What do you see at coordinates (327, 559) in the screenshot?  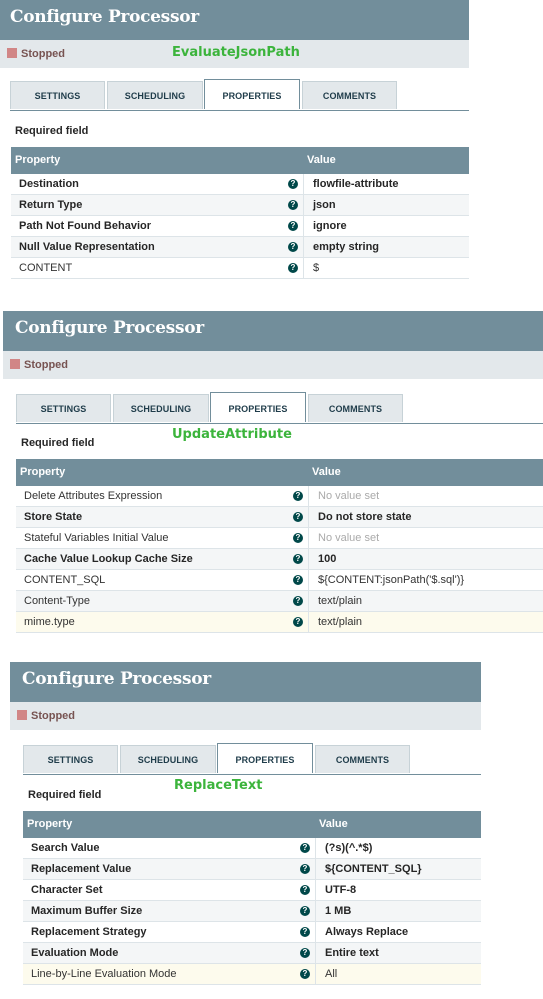 I see `property-value: 100` at bounding box center [327, 559].